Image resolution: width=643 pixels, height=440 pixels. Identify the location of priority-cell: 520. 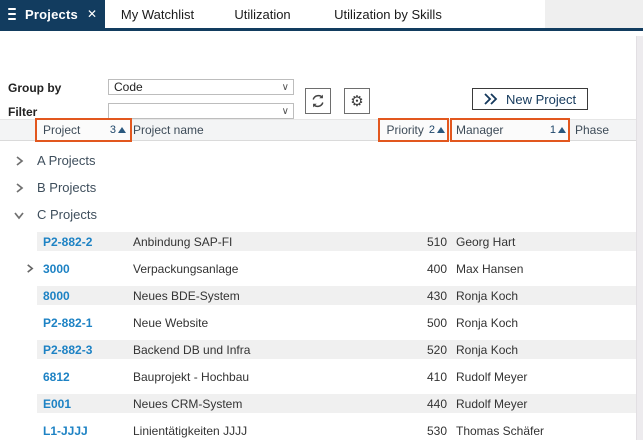
(436, 349).